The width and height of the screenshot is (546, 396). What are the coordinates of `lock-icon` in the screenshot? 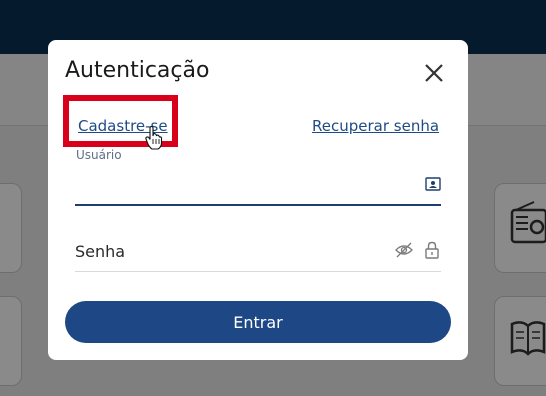 It's located at (432, 250).